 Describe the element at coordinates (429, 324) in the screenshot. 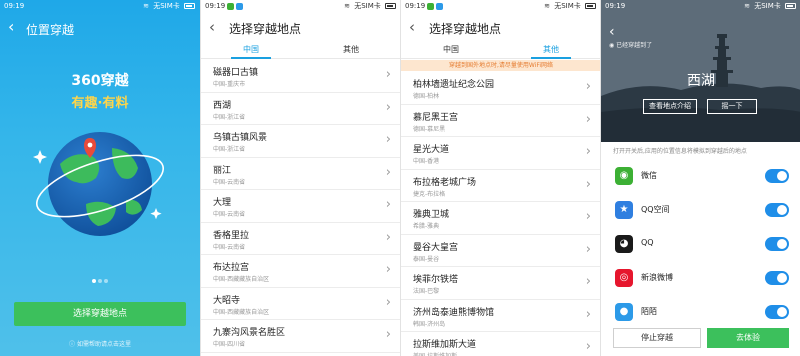

I see `location-region: 韩国-济州岛` at that location.